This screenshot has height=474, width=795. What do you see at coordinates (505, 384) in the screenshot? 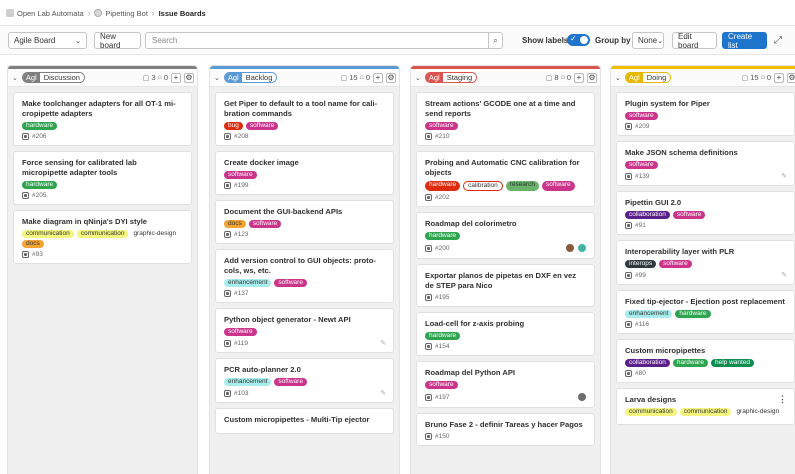
I see `issue-card: Roadmap del Python API software #197` at bounding box center [505, 384].